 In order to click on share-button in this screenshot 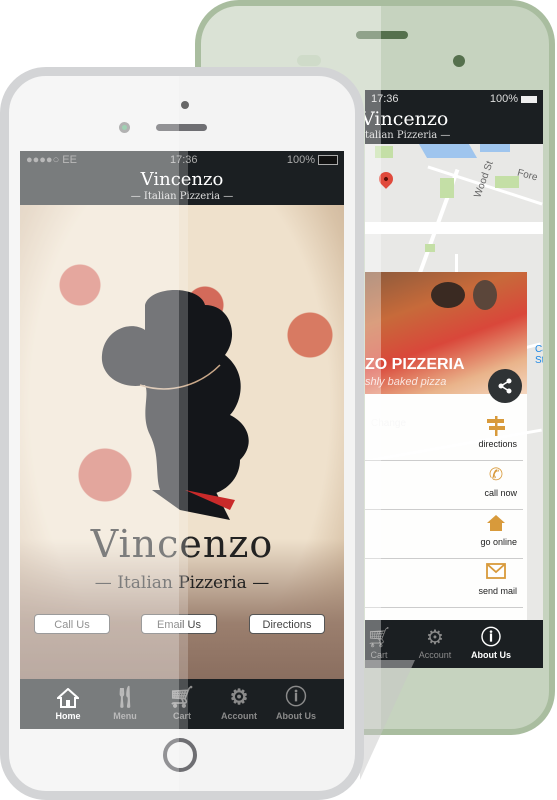, I will do `click(505, 386)`.